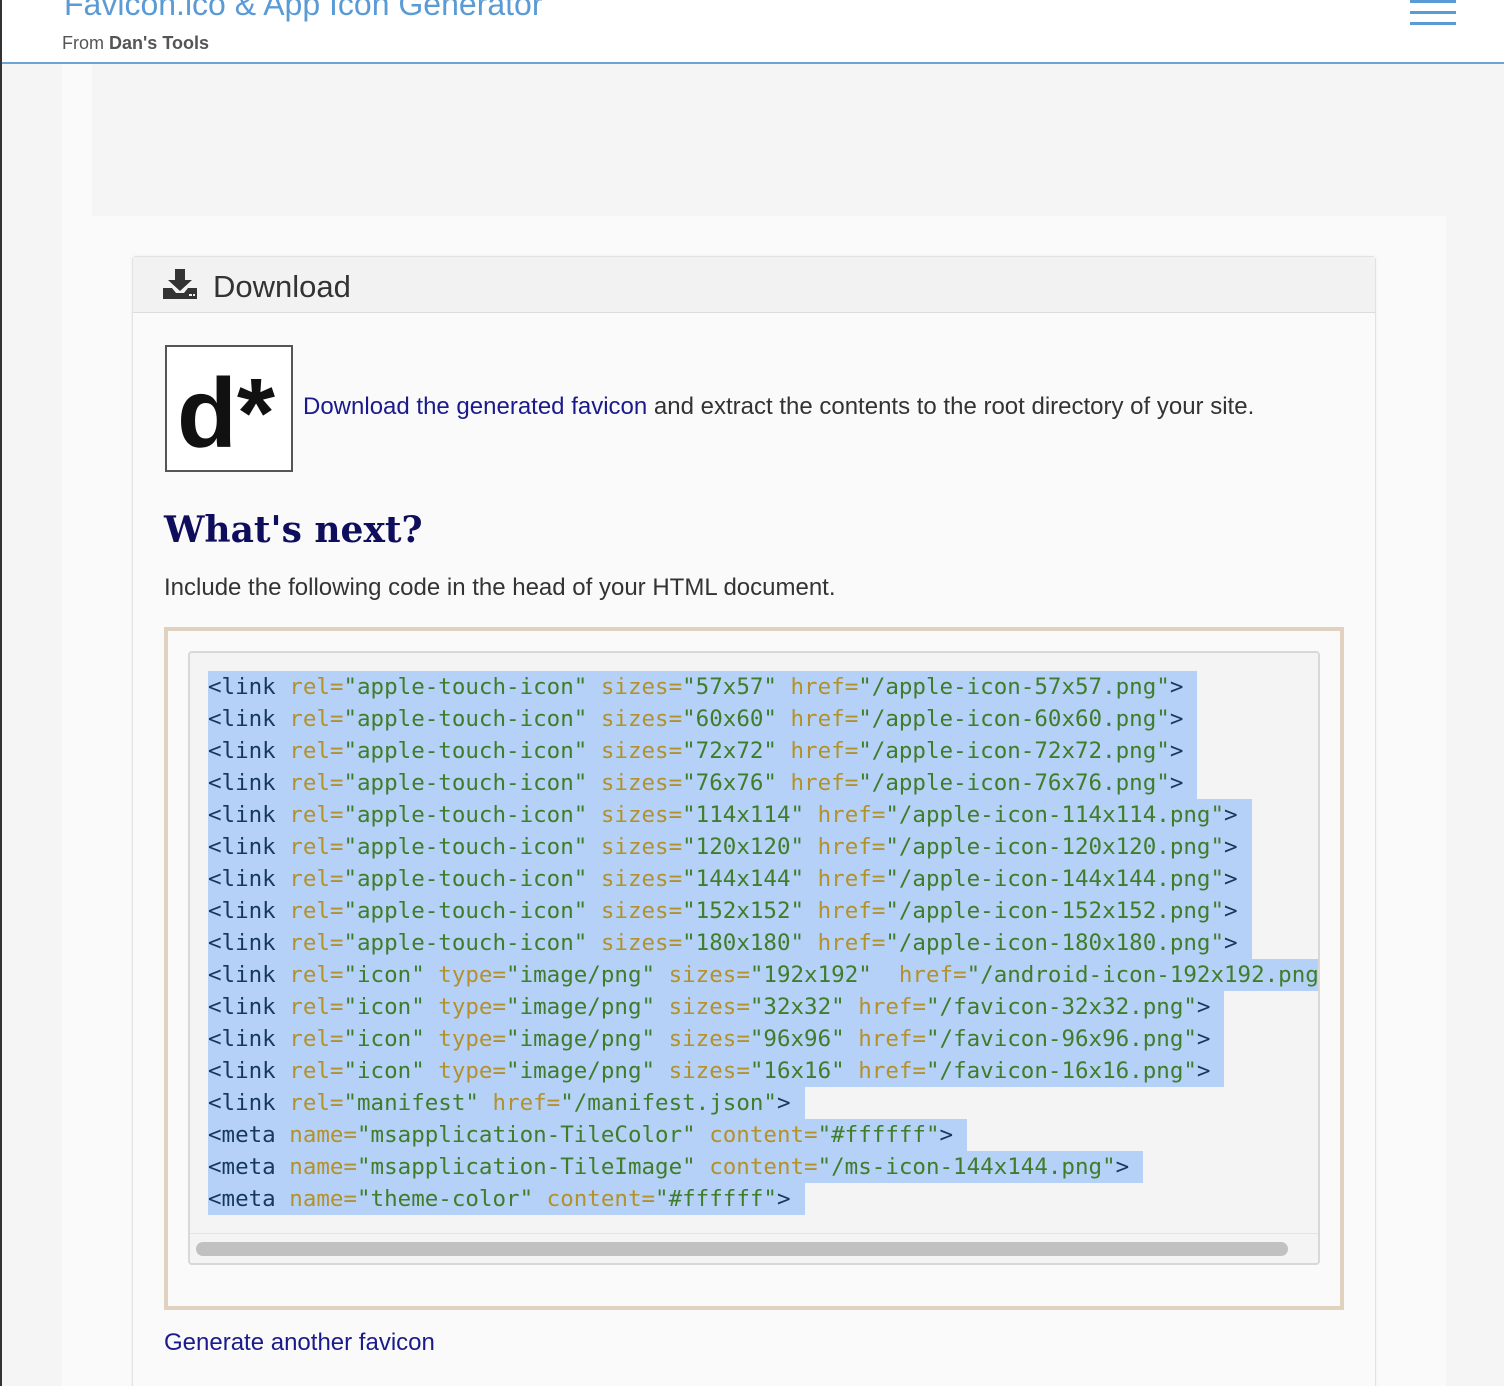  What do you see at coordinates (1061, 1071) in the screenshot?
I see `code-token-val: "/favicon-16x16.png"` at bounding box center [1061, 1071].